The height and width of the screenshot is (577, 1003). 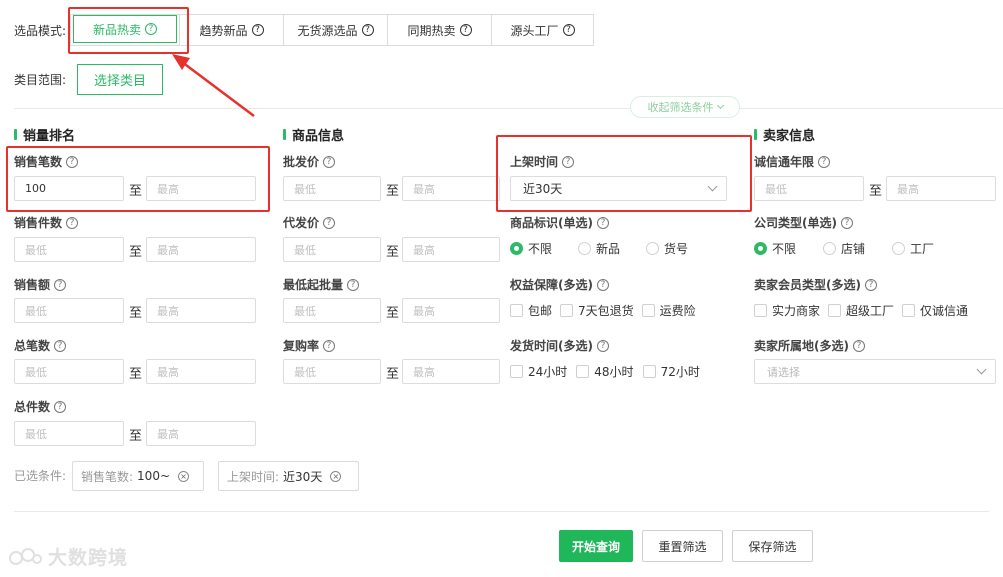 What do you see at coordinates (25, 556) in the screenshot?
I see `watermark-logo-icon` at bounding box center [25, 556].